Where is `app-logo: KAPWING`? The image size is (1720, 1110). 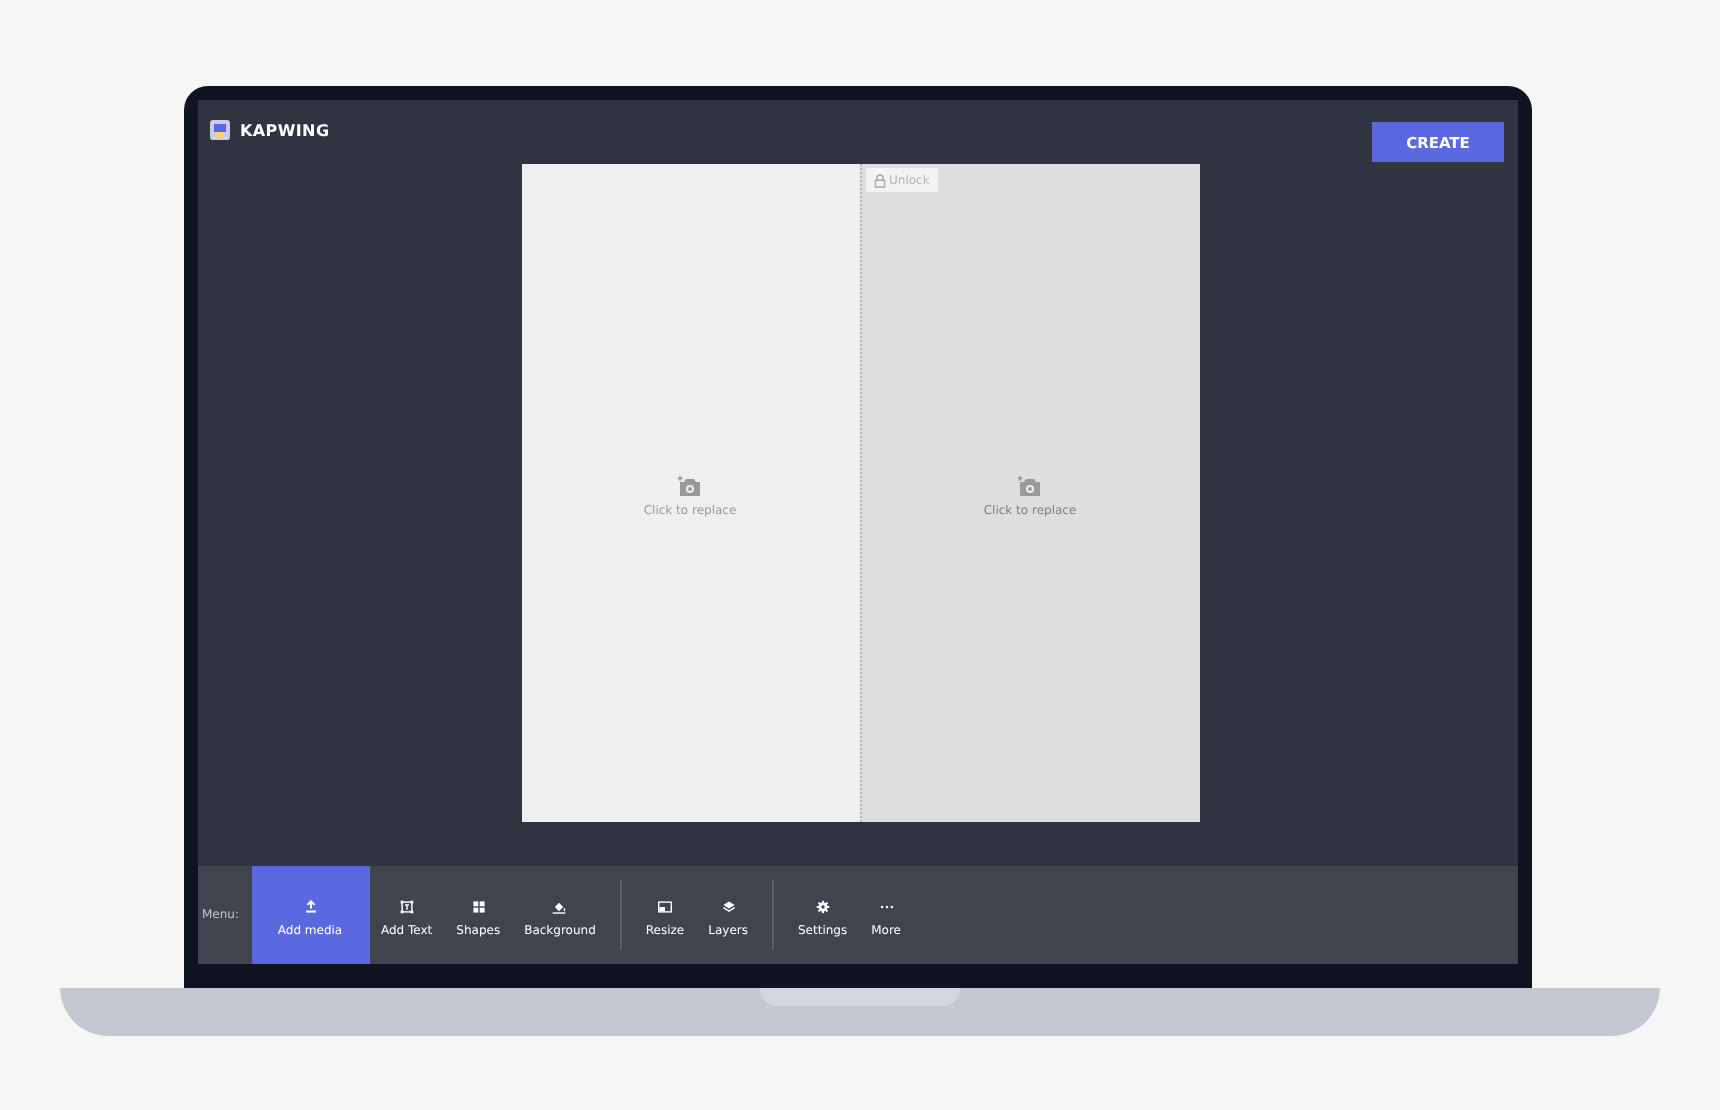 app-logo: KAPWING is located at coordinates (285, 130).